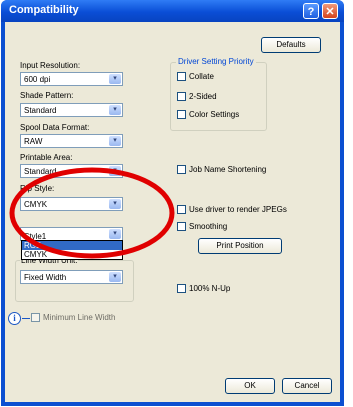 The width and height of the screenshot is (353, 407). What do you see at coordinates (26, 318) in the screenshot?
I see `info-pointer-line` at bounding box center [26, 318].